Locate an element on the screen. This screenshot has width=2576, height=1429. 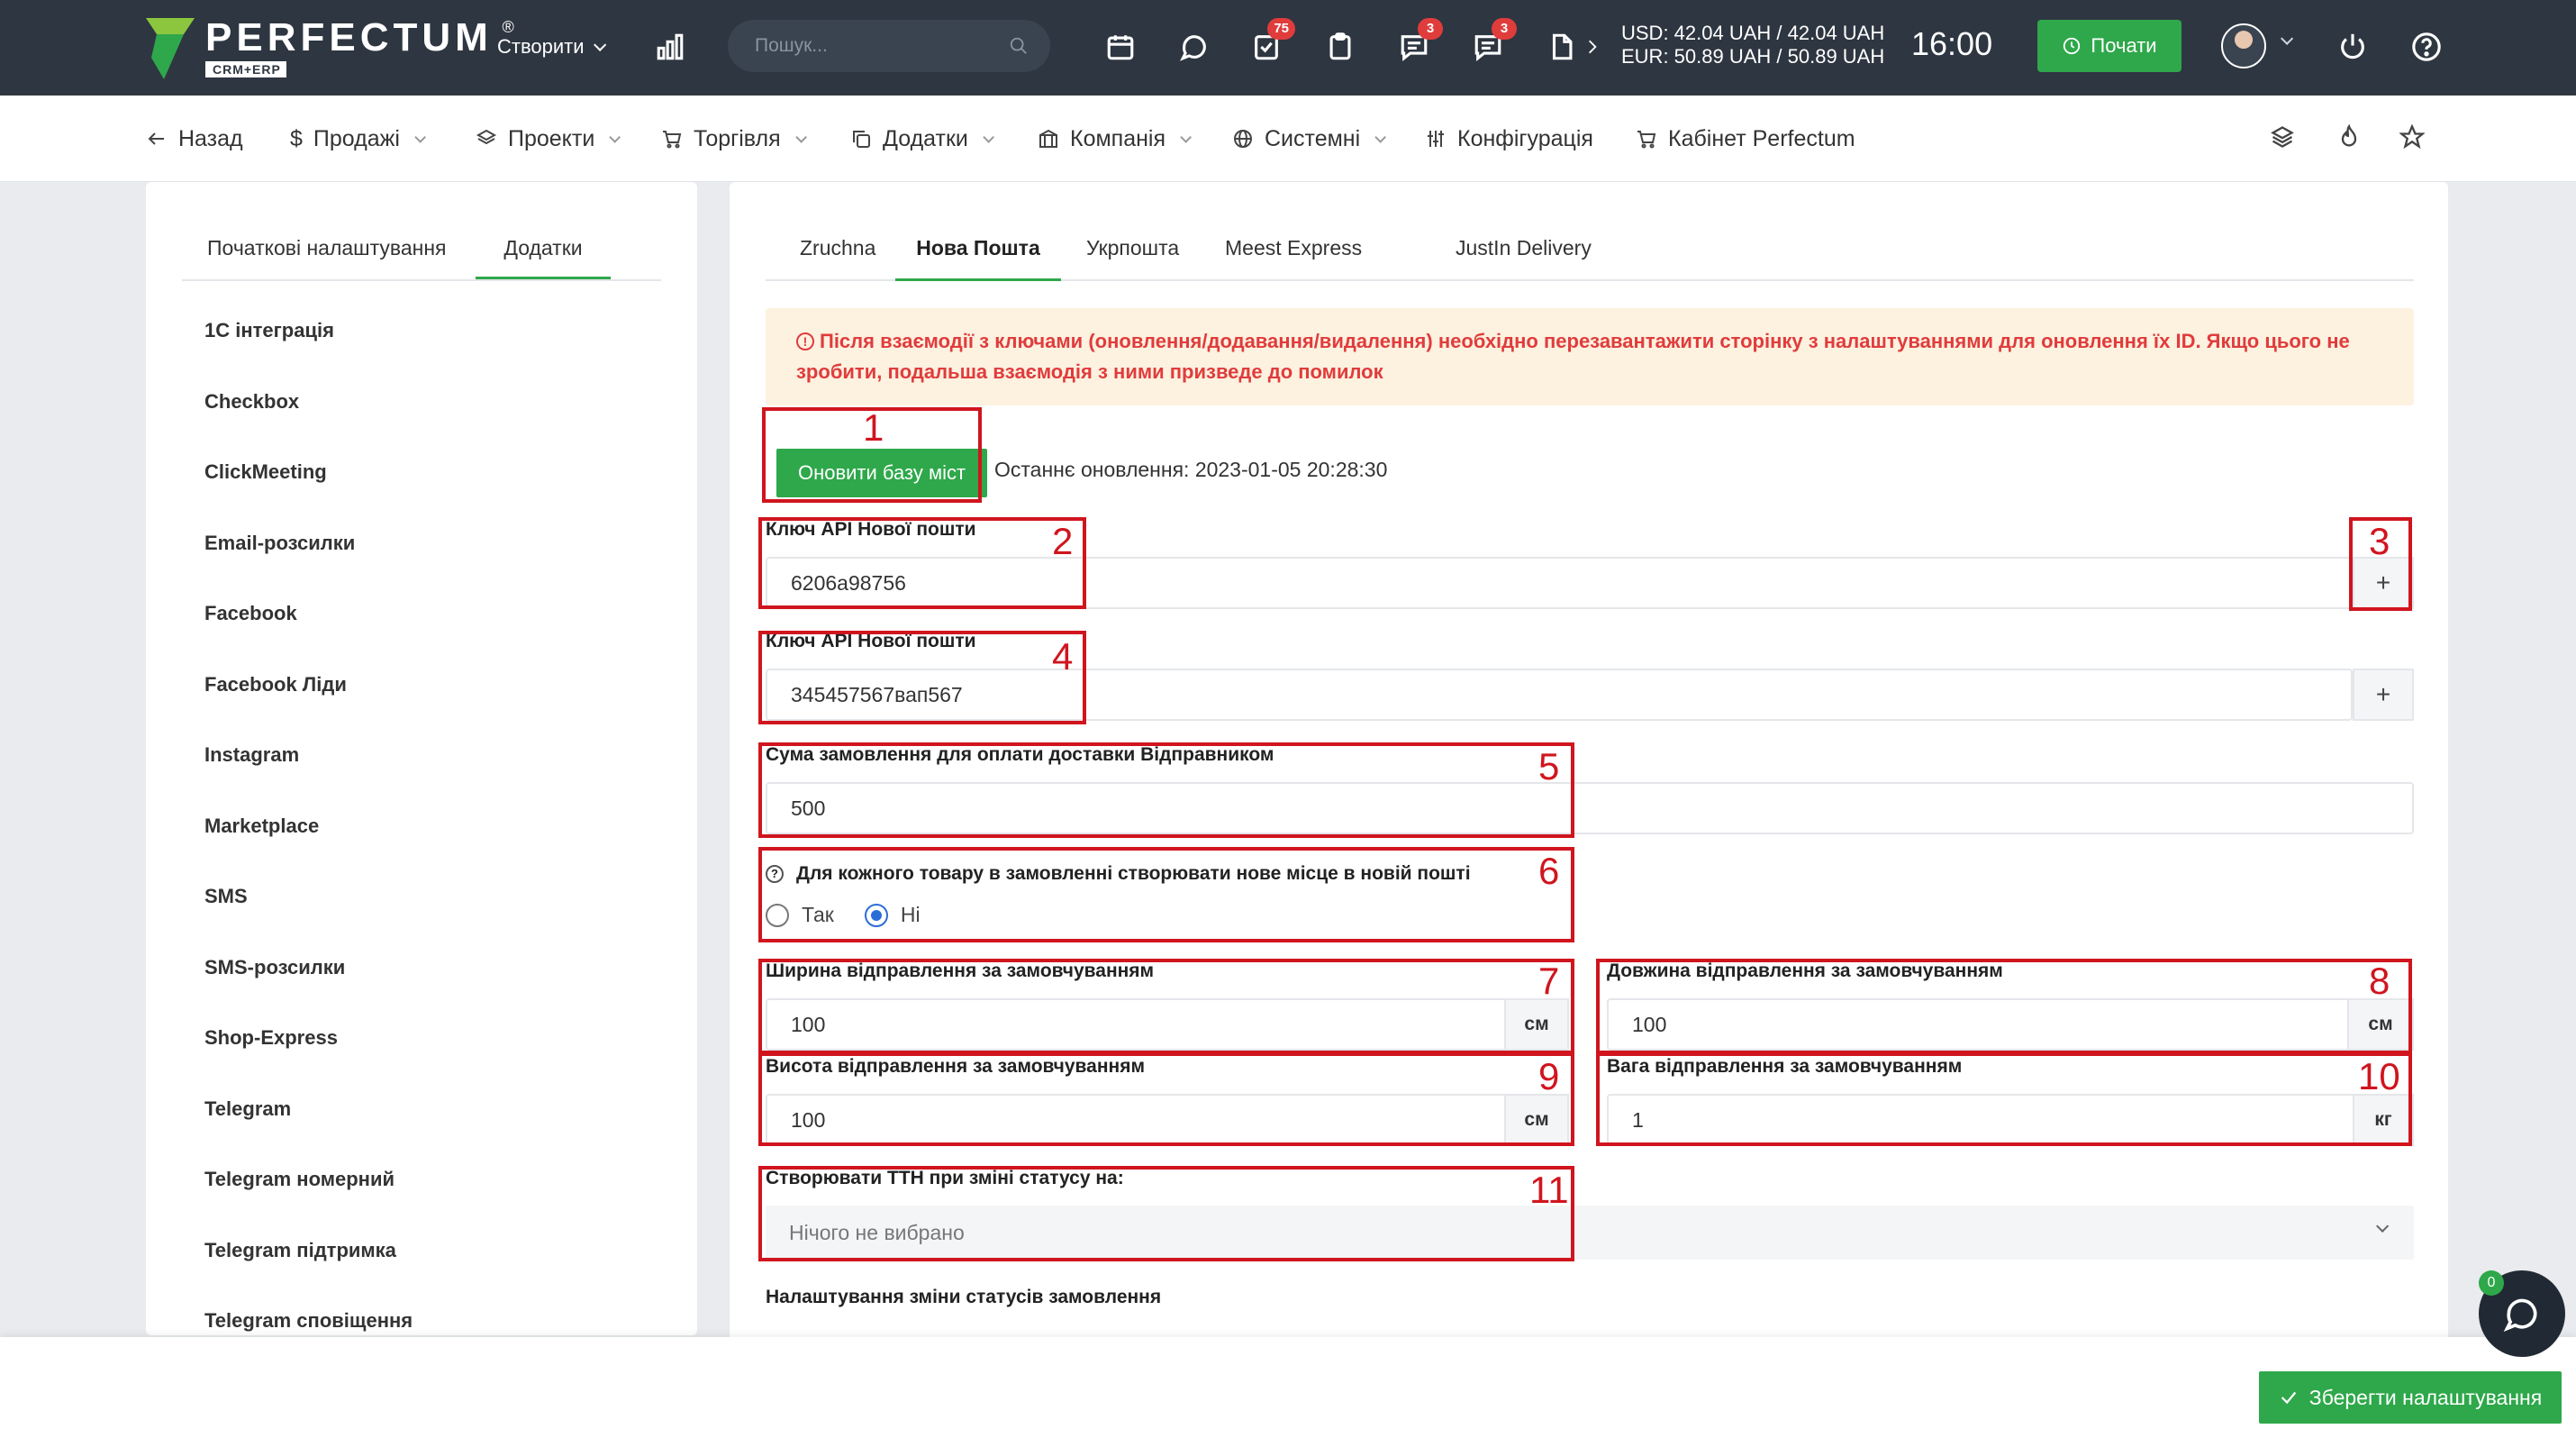
nav-configuration: Конфігурація is located at coordinates (1509, 139).